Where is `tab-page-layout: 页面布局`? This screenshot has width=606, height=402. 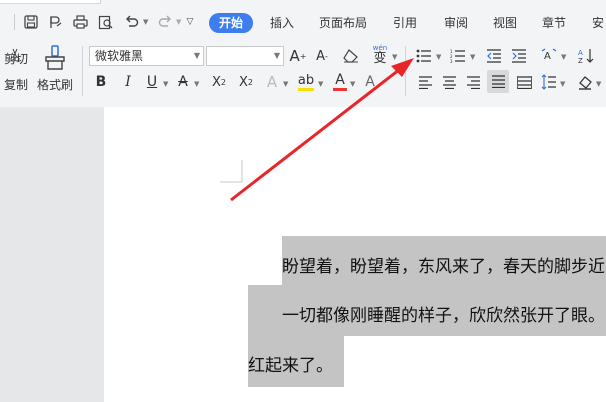
tab-page-layout: 页面布局 is located at coordinates (343, 23).